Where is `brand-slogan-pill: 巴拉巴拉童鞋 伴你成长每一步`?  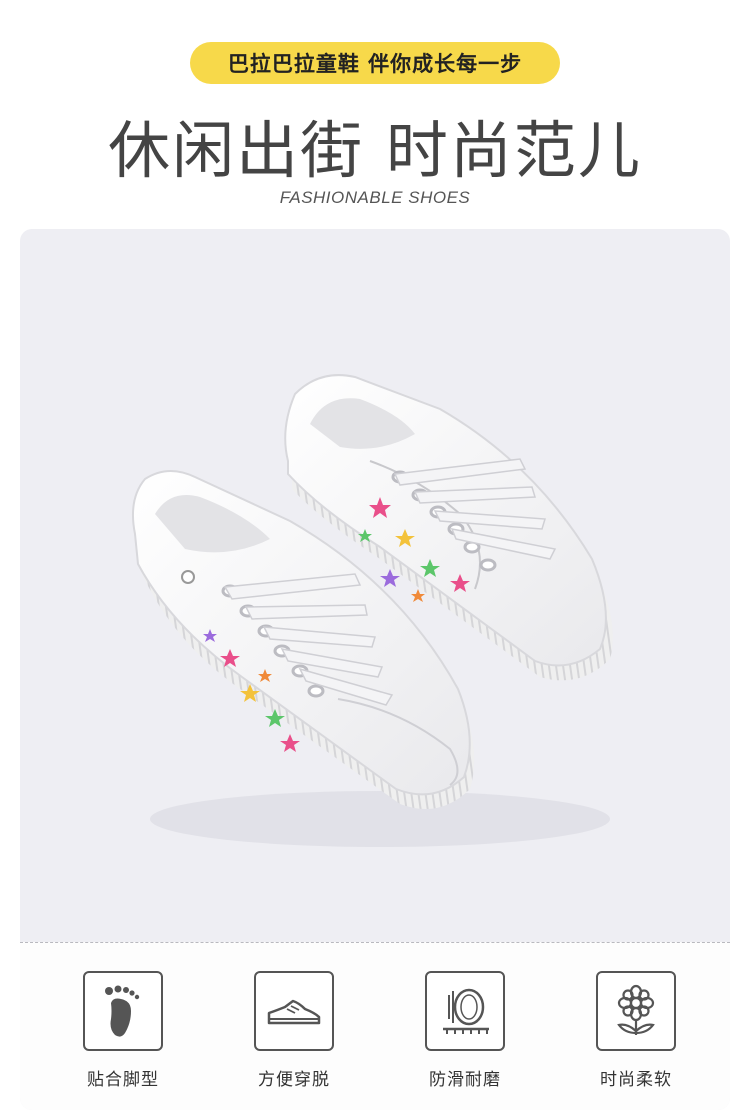 brand-slogan-pill: 巴拉巴拉童鞋 伴你成长每一步 is located at coordinates (375, 63).